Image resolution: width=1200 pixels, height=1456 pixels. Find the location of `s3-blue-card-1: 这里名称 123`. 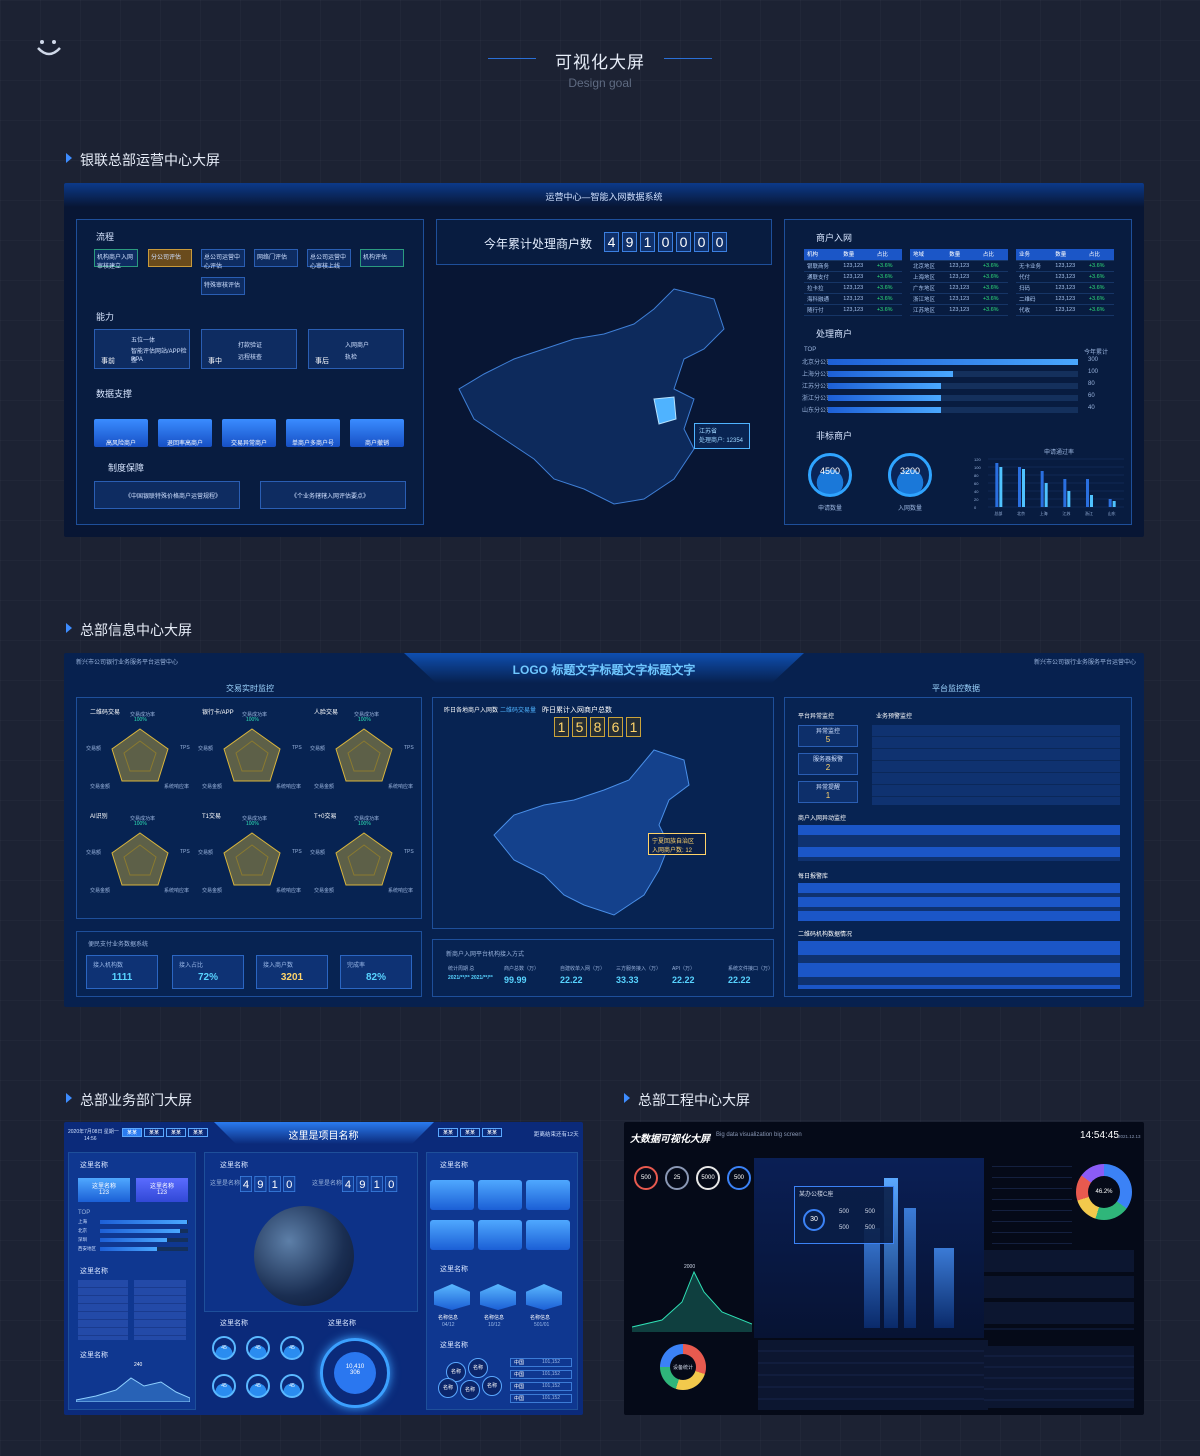

s3-blue-card-1: 这里名称 123 is located at coordinates (104, 1190).